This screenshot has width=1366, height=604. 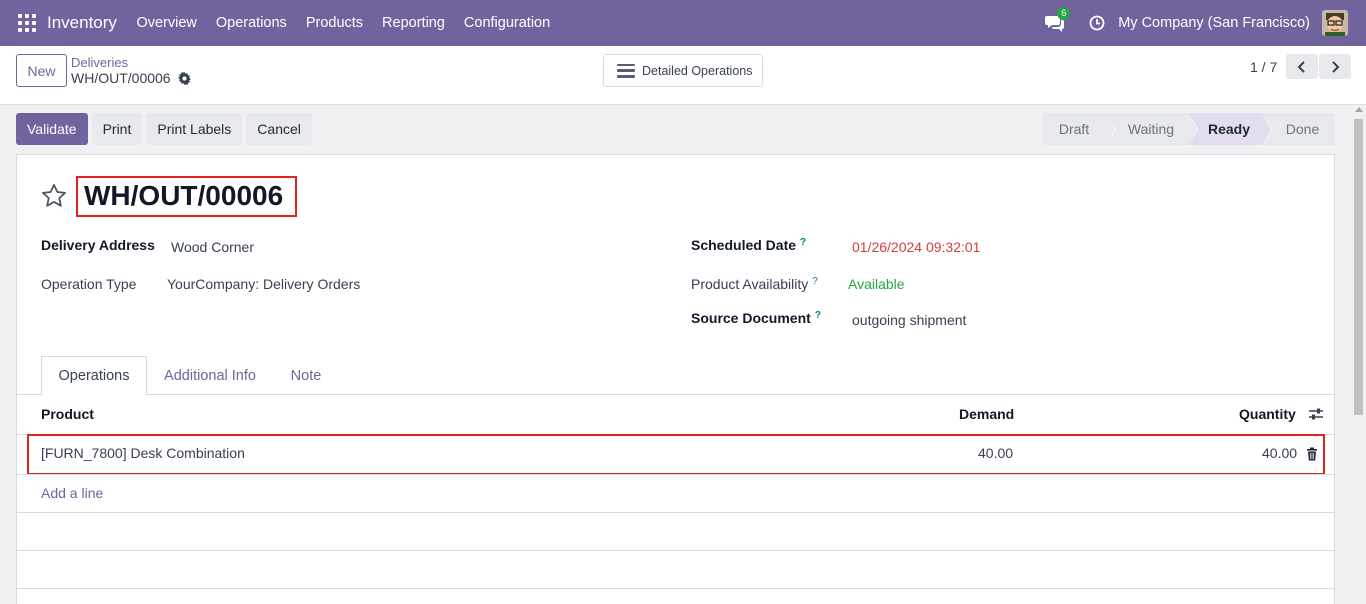 What do you see at coordinates (916, 247) in the screenshot?
I see `scheduled-date-field: 01/26/2024 09:32:01` at bounding box center [916, 247].